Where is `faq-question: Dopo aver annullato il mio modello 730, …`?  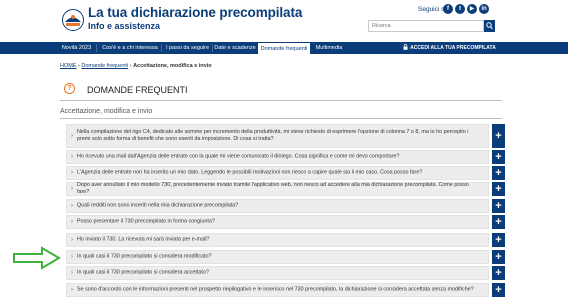
faq-question: Dopo aver annullato il mio modello 730, … is located at coordinates (273, 188).